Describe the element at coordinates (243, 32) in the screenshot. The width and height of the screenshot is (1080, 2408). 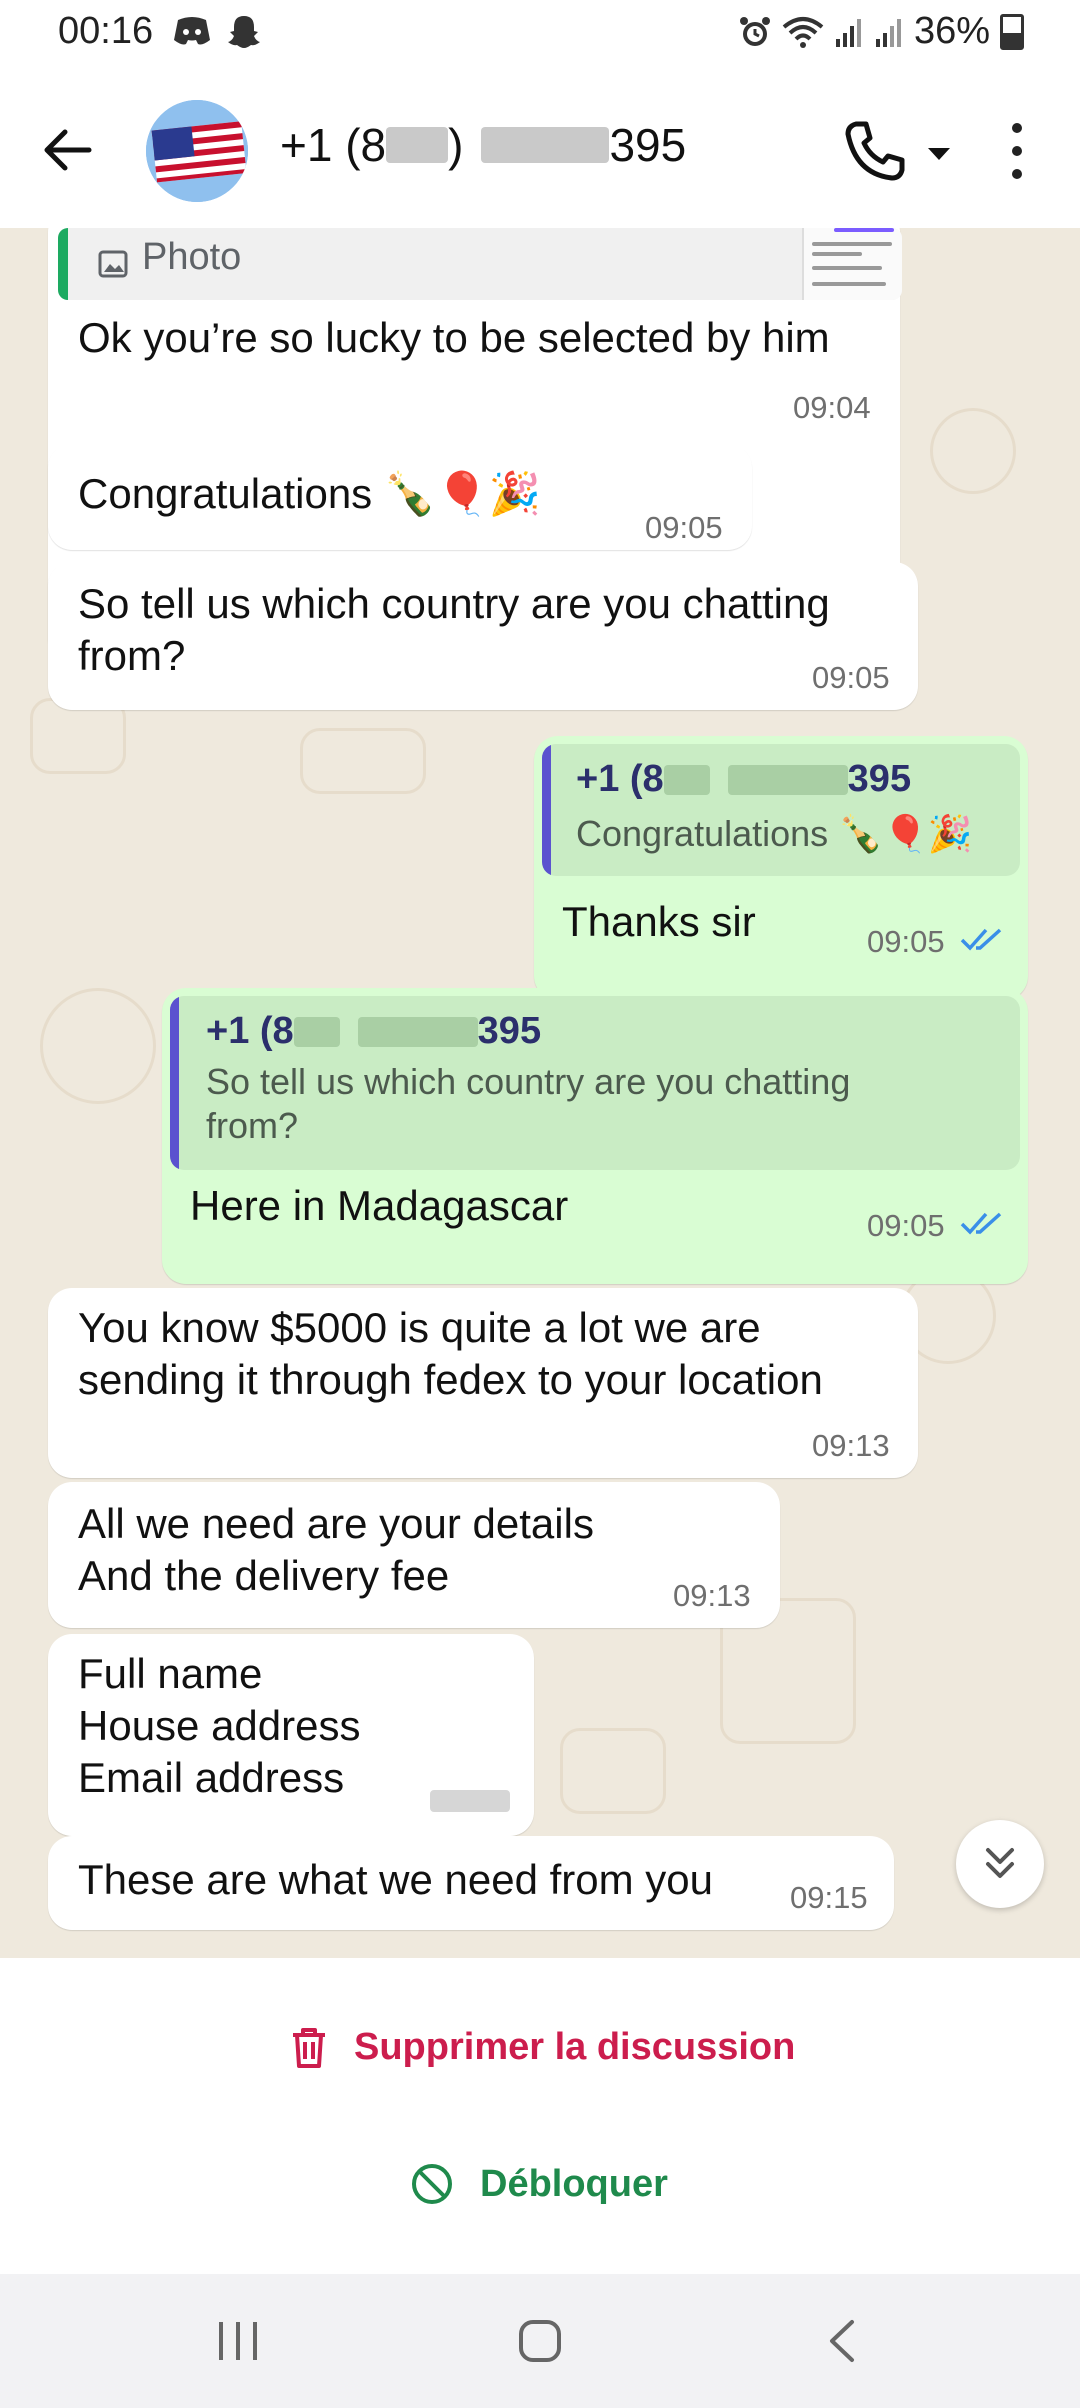
I see `snapchat-icon` at that location.